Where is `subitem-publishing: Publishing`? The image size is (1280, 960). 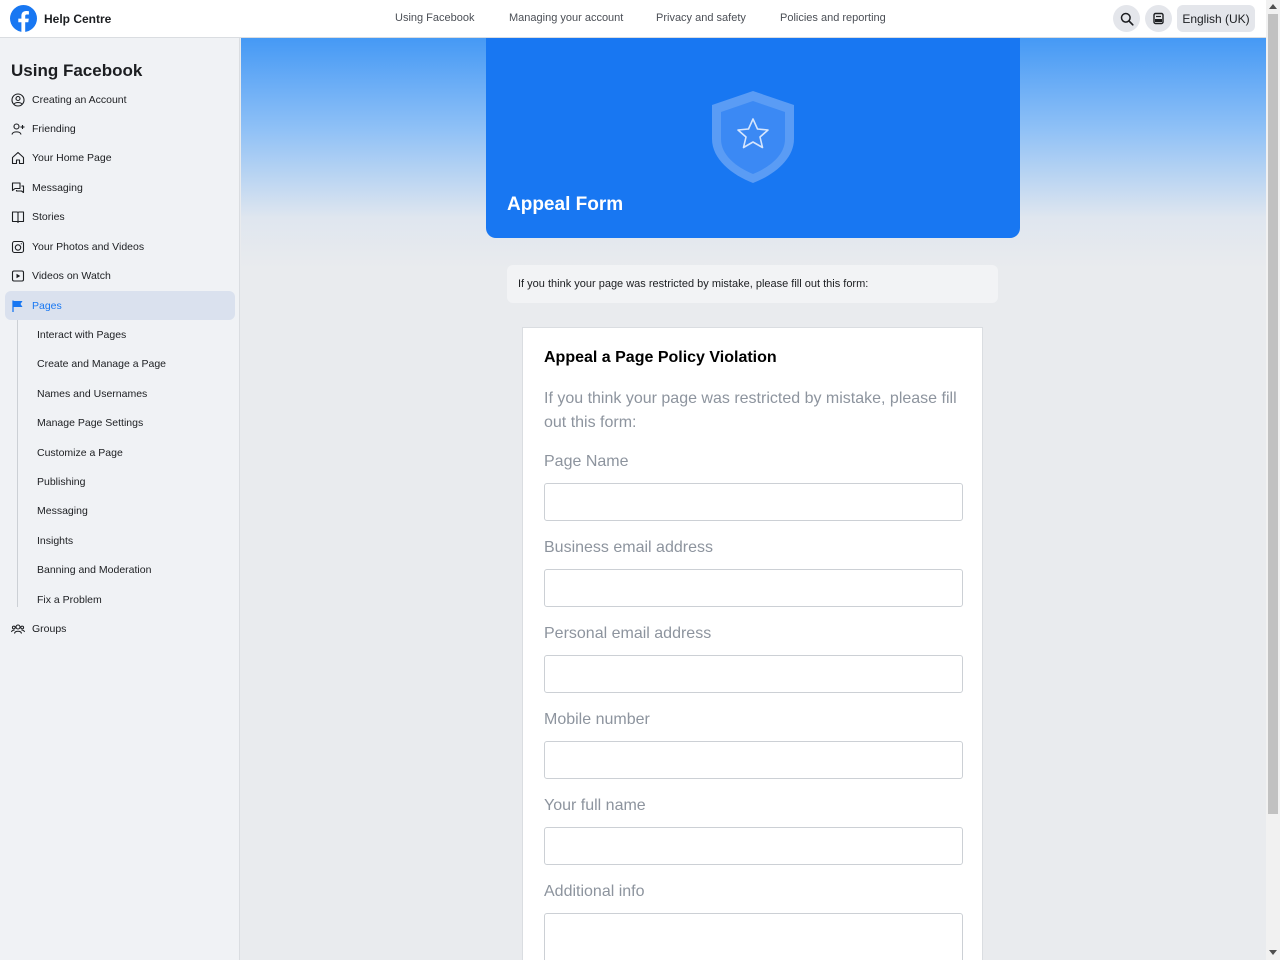 subitem-publishing: Publishing is located at coordinates (61, 482).